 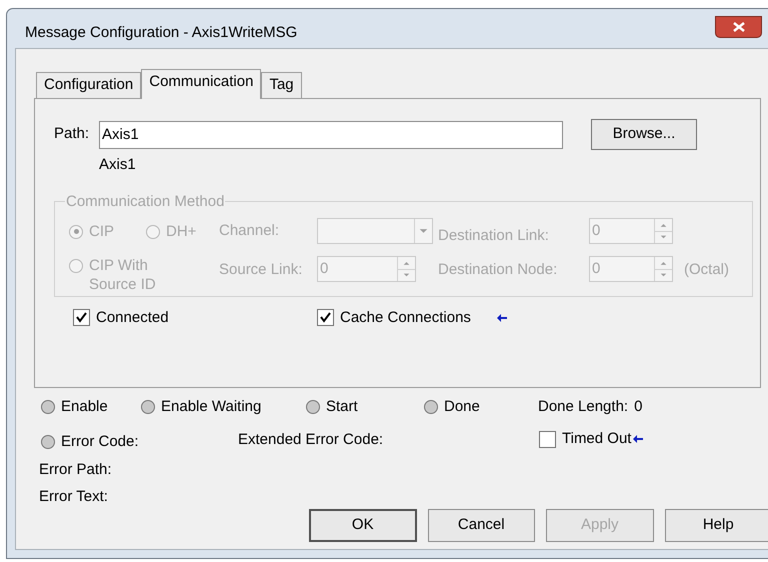 What do you see at coordinates (462, 406) in the screenshot?
I see `indicator-label: Done` at bounding box center [462, 406].